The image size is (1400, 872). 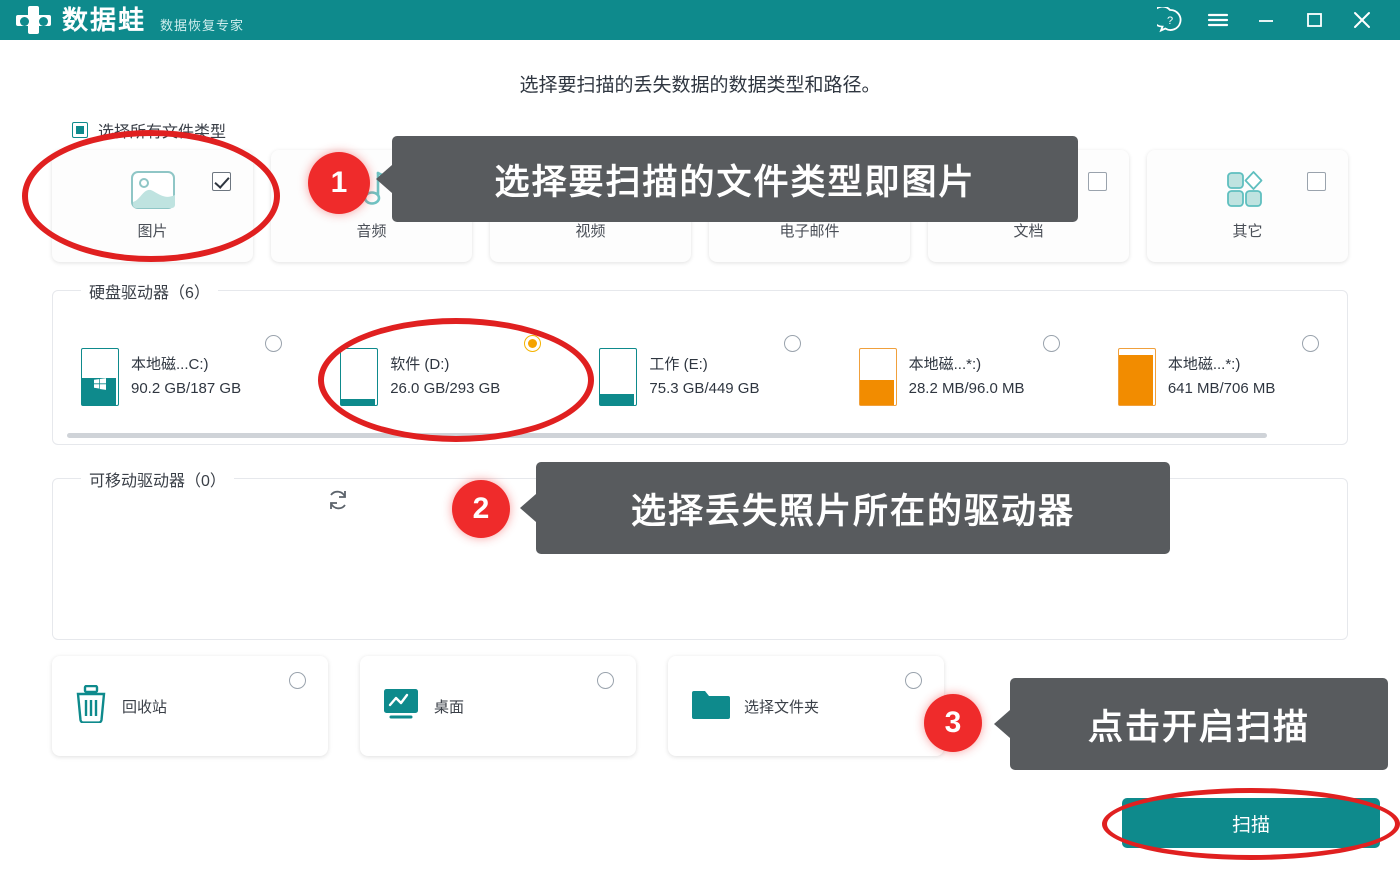 What do you see at coordinates (710, 706) in the screenshot?
I see `folder-icon` at bounding box center [710, 706].